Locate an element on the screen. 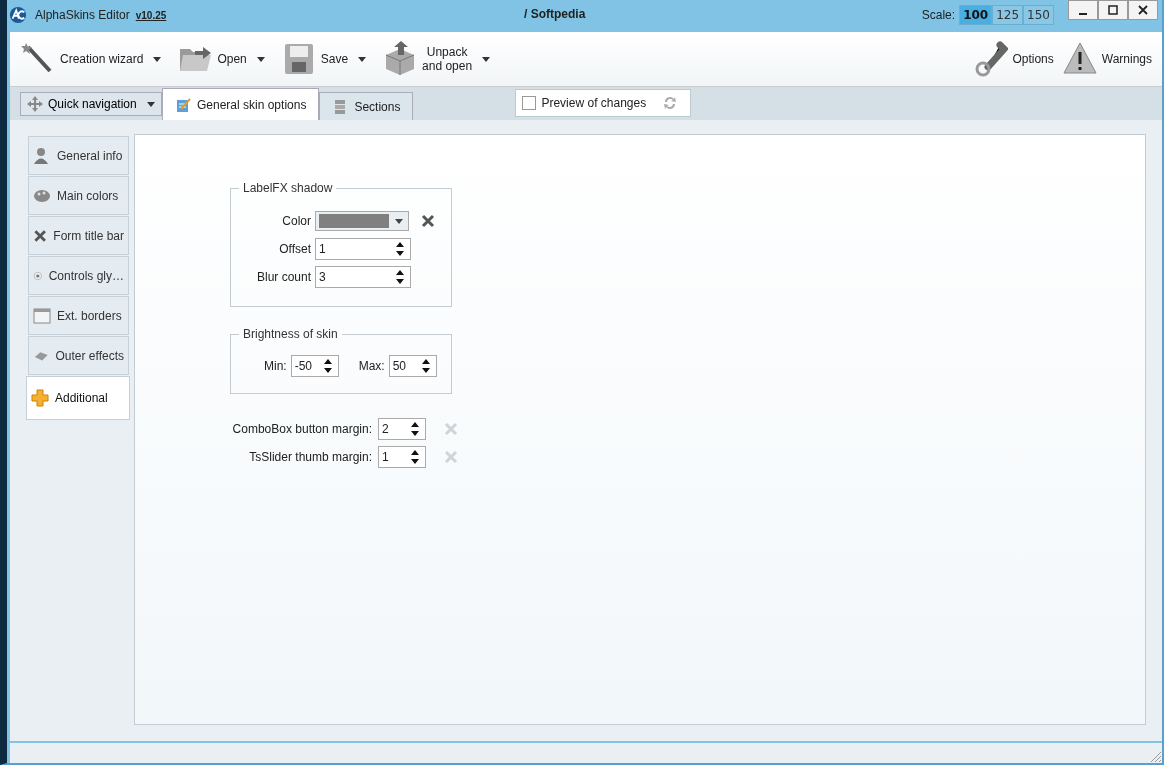  blur-count-spinbox: 3 is located at coordinates (363, 277).